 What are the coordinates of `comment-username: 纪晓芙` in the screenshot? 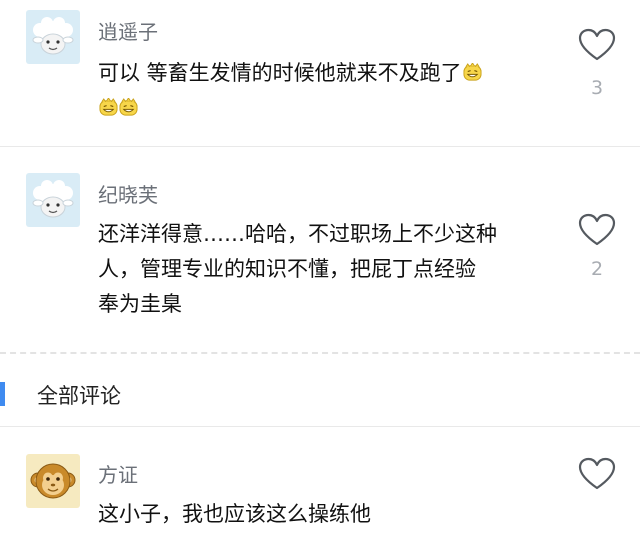 It's located at (128, 193).